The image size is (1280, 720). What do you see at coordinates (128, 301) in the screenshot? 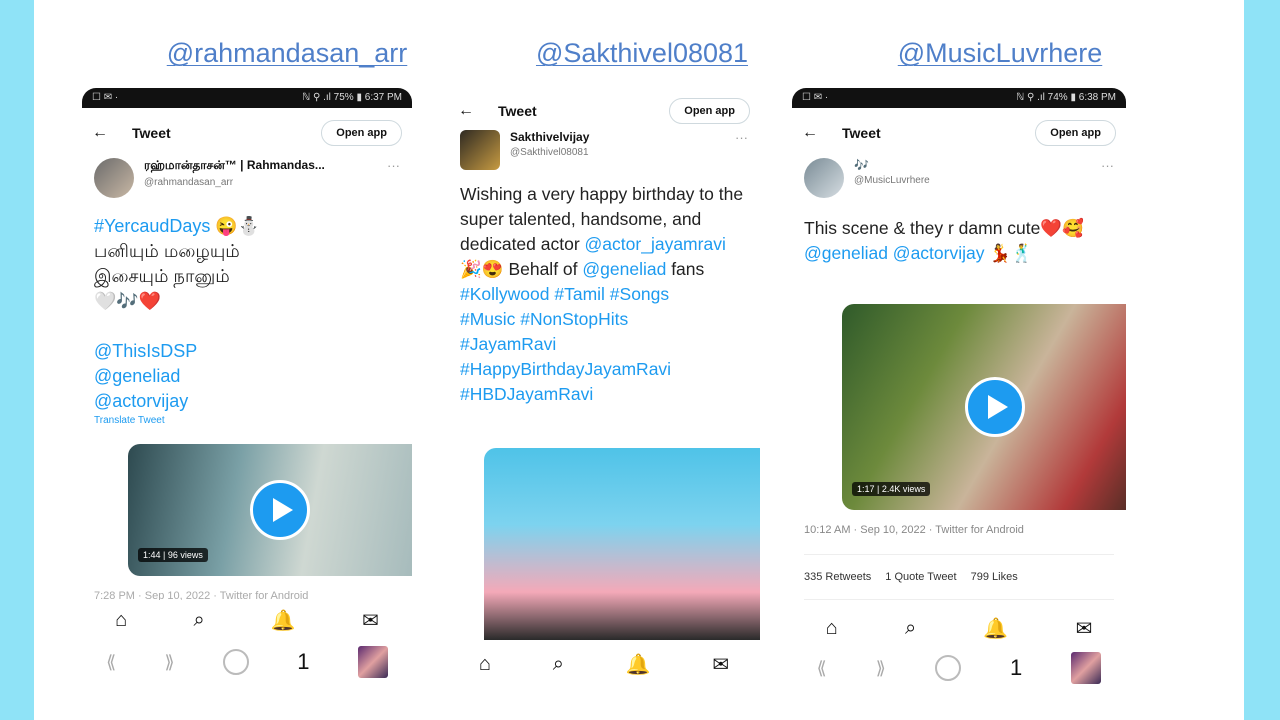
I see `tweet-line: 🤍🎶❤️` at bounding box center [128, 301].